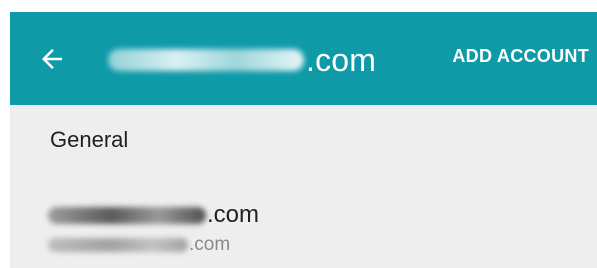 The height and width of the screenshot is (268, 597). I want to click on add-account-button: ADD ACCOUNT, so click(520, 56).